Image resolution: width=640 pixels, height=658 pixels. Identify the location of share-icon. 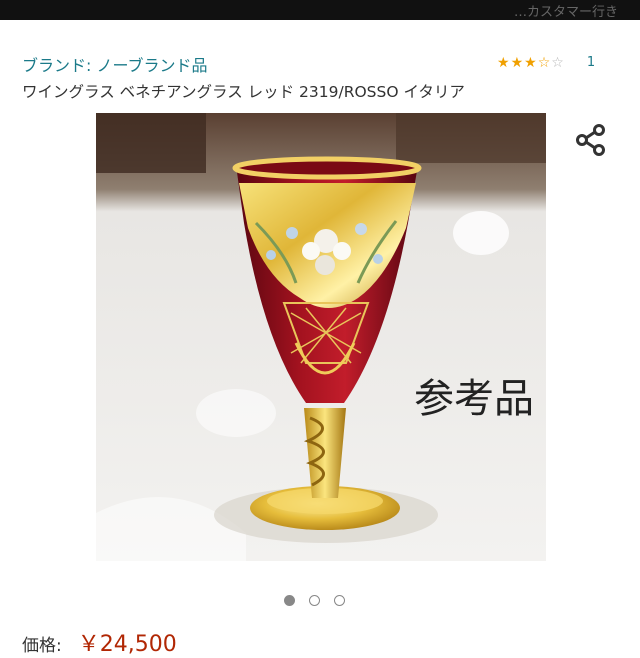
(590, 140).